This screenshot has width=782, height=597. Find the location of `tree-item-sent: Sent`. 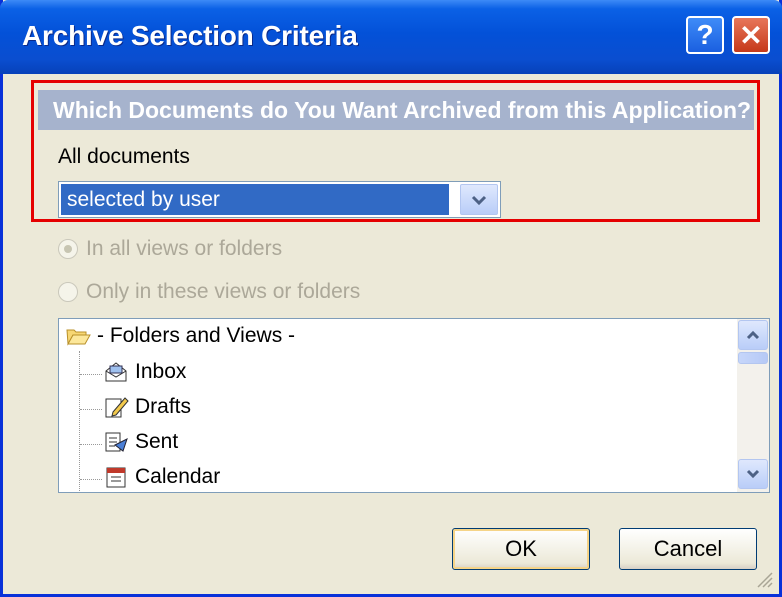

tree-item-sent: Sent is located at coordinates (140, 442).